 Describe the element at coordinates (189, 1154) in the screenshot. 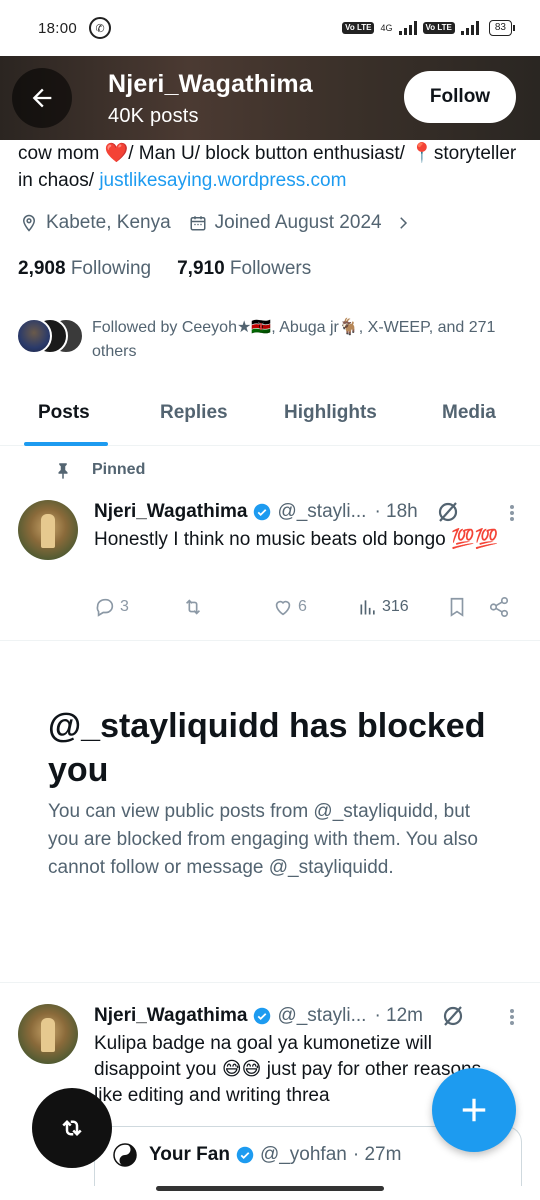

I see `quoted-author-name: Your Fan` at that location.